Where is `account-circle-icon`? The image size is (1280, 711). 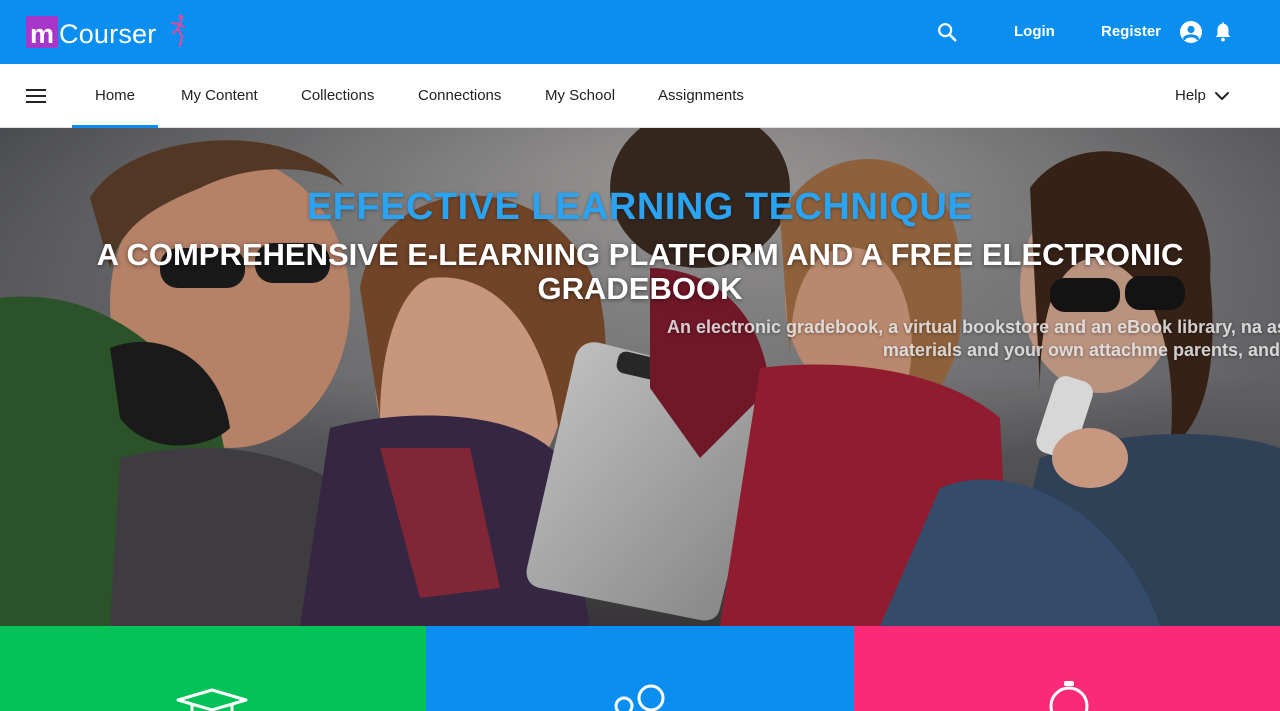
account-circle-icon is located at coordinates (1191, 32).